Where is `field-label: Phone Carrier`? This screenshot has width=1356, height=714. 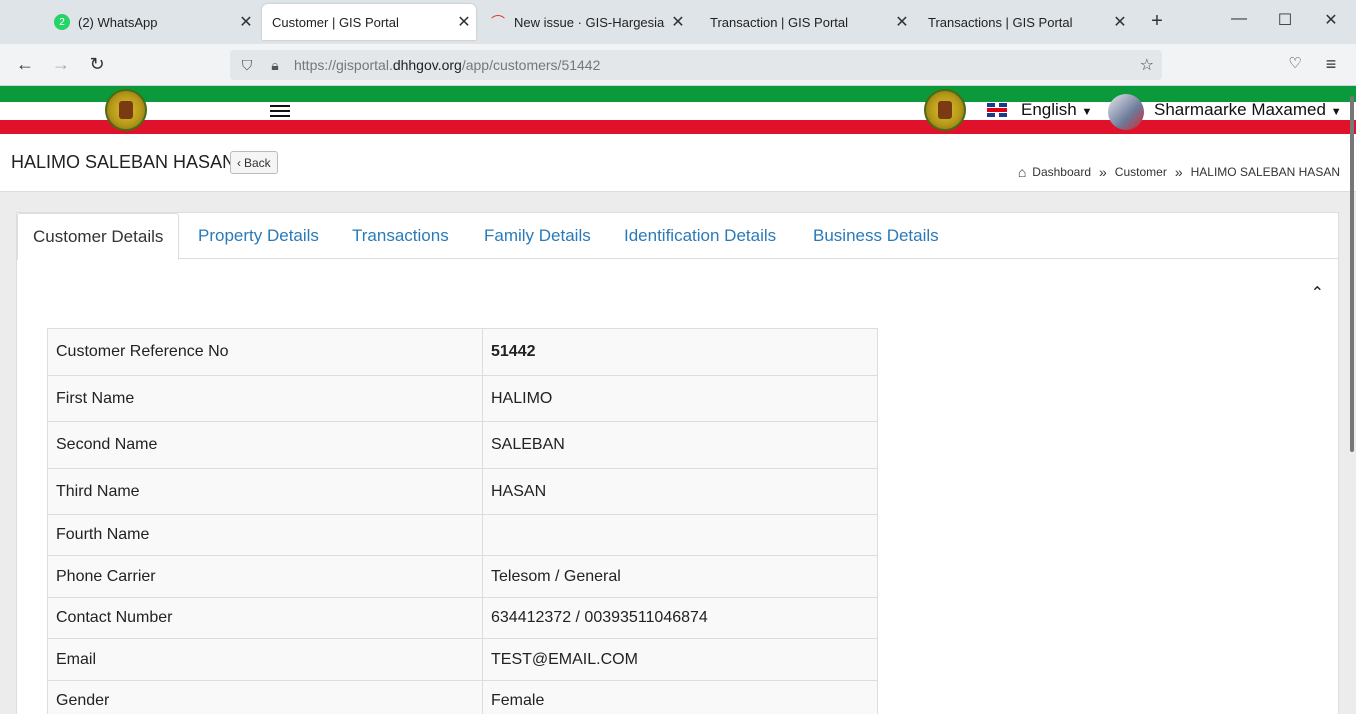 field-label: Phone Carrier is located at coordinates (265, 576).